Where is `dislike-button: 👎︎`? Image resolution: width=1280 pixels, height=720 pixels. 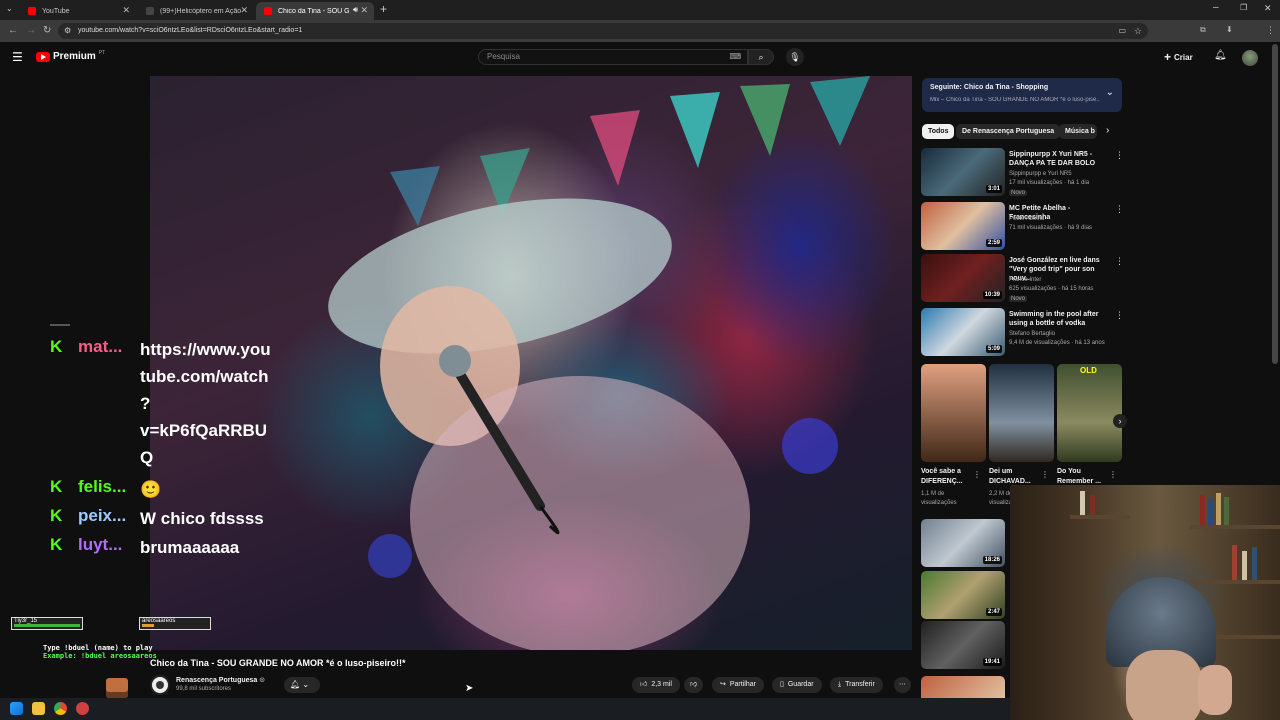
dislike-button: 👎︎ is located at coordinates (694, 685).